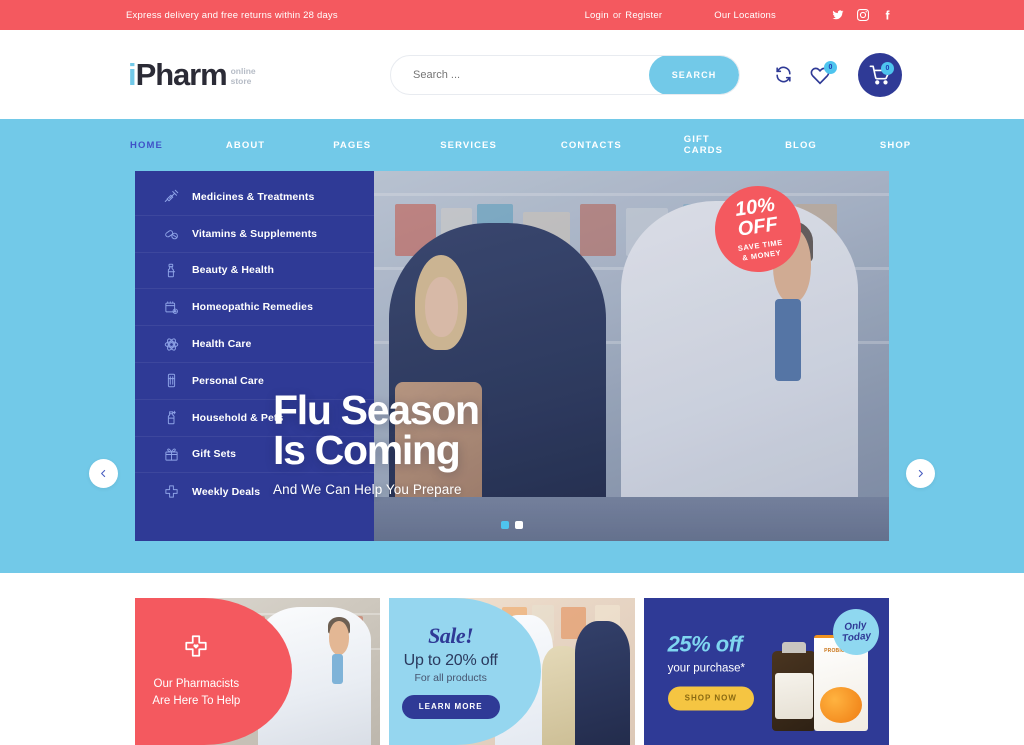 This screenshot has height=745, width=1024. Describe the element at coordinates (174, 491) in the screenshot. I see `medical-cross-icon` at that location.